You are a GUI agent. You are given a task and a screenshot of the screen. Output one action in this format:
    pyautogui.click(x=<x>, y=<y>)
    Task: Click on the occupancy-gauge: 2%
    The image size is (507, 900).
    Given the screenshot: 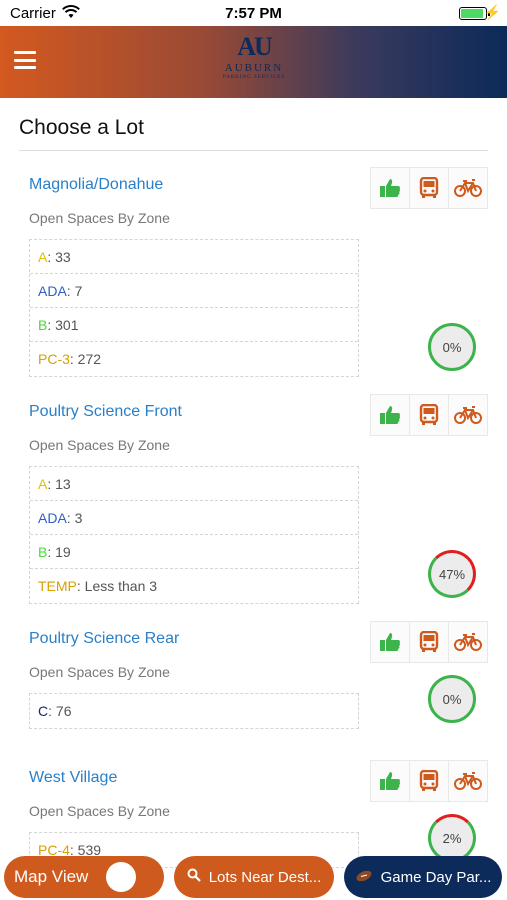 What is the action you would take?
    pyautogui.click(x=452, y=838)
    